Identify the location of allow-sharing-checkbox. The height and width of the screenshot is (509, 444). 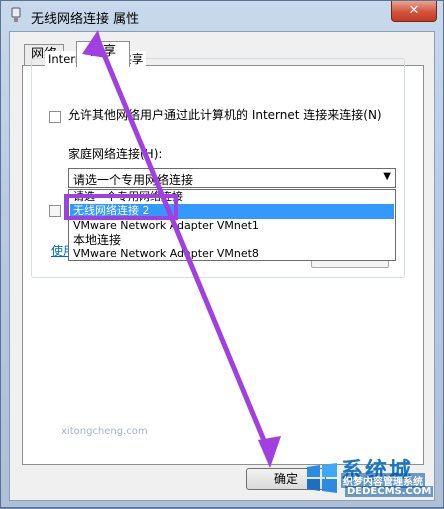
(55, 117).